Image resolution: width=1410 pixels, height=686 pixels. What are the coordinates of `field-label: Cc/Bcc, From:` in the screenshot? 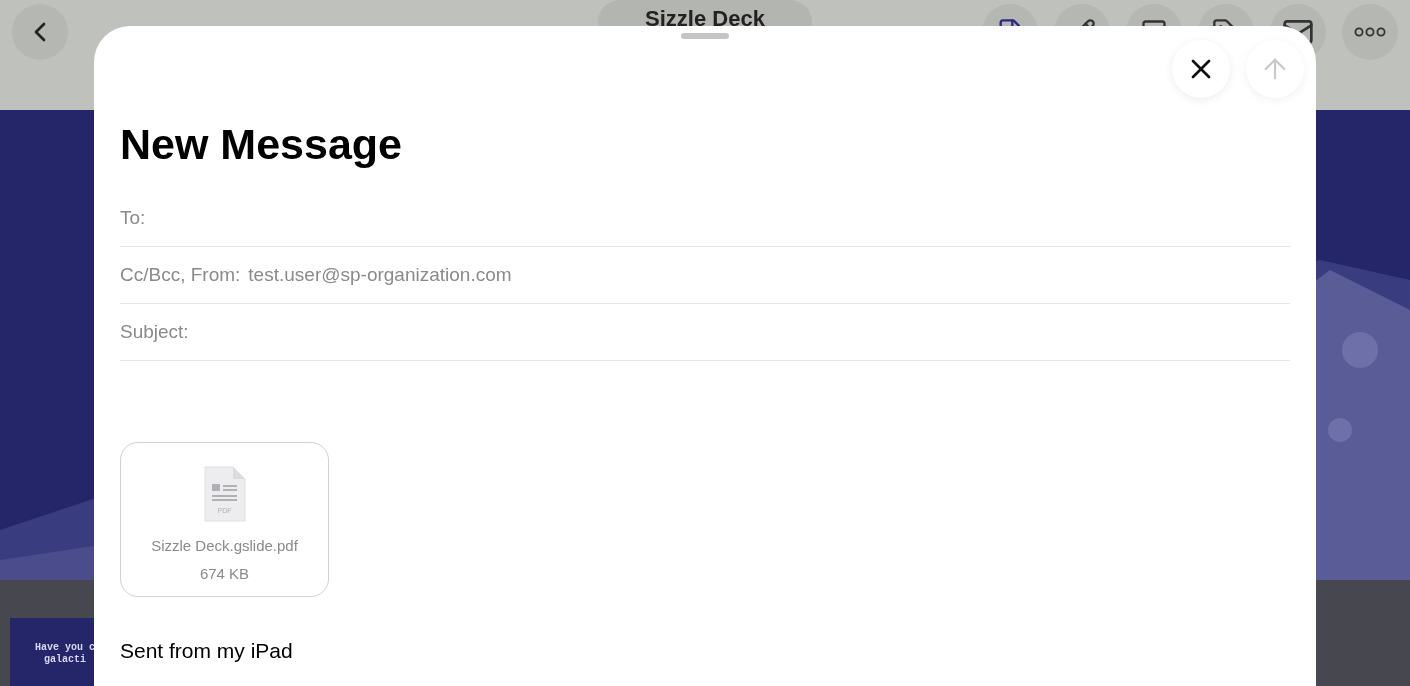 It's located at (180, 274).